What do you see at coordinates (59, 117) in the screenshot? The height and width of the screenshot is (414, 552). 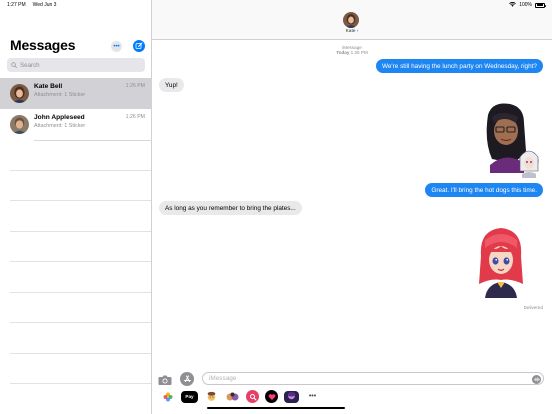 I see `contact-name: John Appleseed` at bounding box center [59, 117].